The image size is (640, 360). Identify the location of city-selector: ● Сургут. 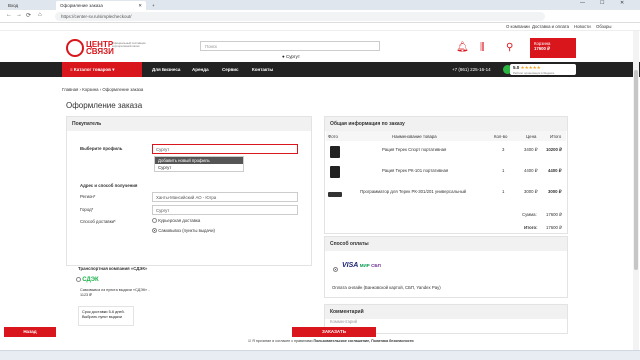
(291, 56).